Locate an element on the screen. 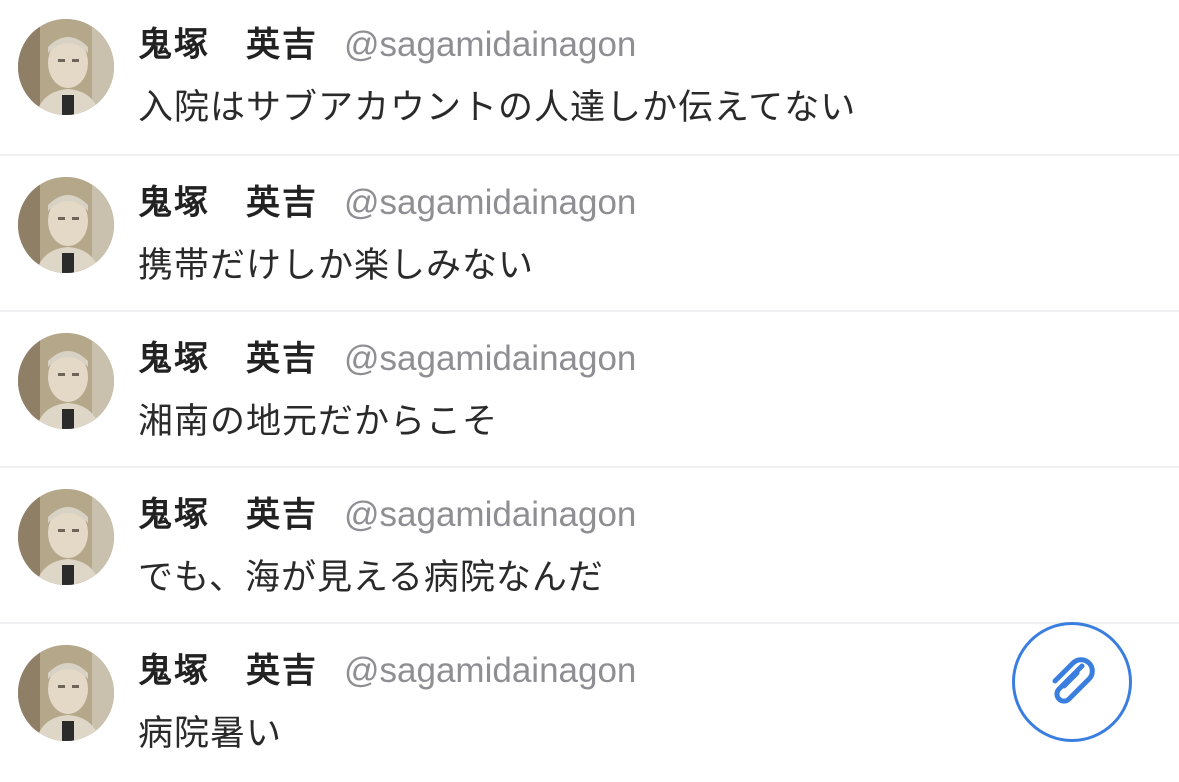 The height and width of the screenshot is (782, 1179). attach-button is located at coordinates (1072, 682).